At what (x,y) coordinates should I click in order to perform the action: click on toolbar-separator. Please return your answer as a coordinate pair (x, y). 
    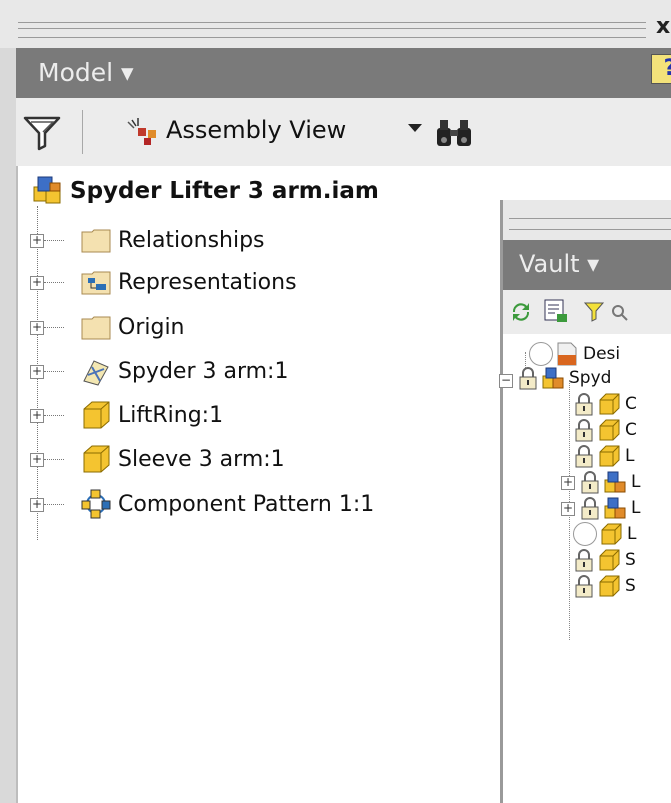
    Looking at the image, I should click on (82, 132).